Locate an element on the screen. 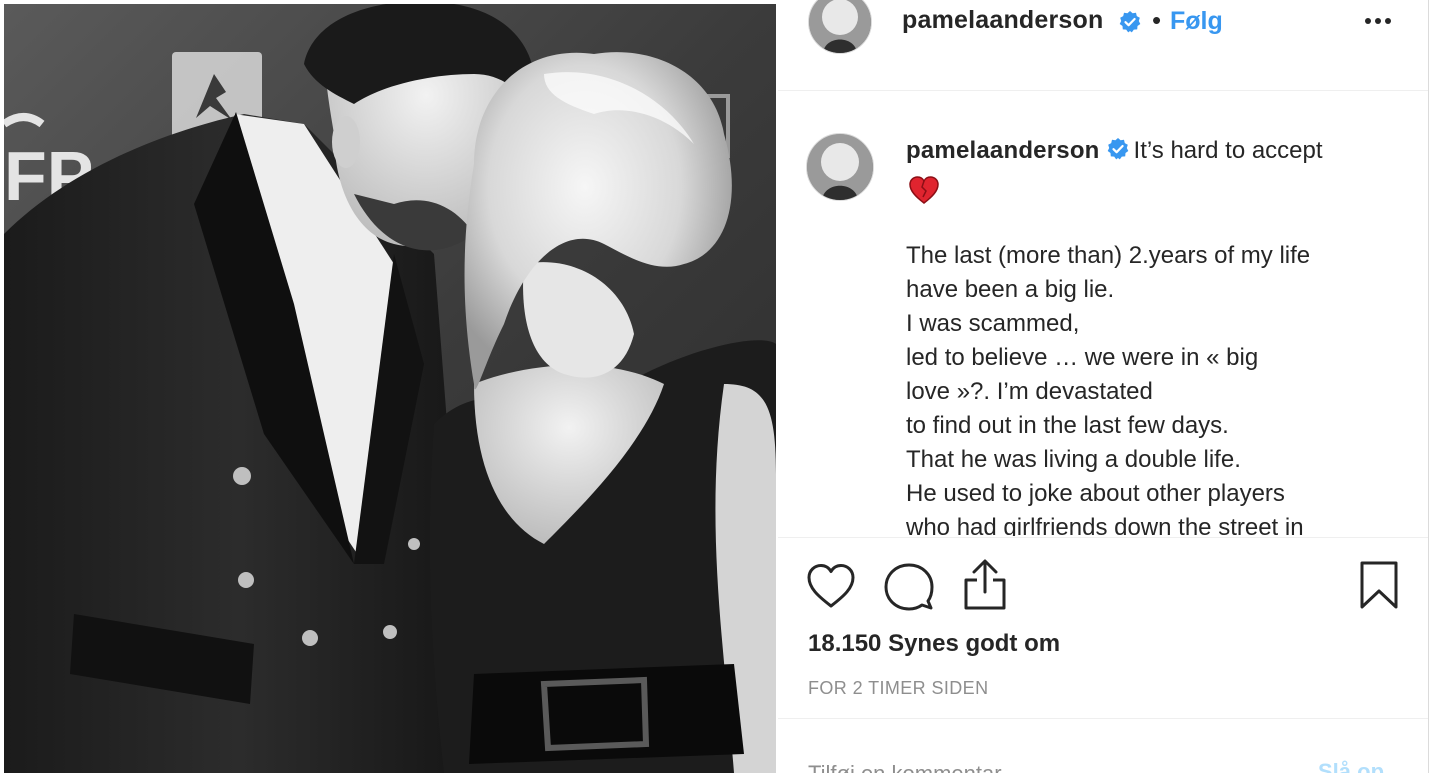 The height and width of the screenshot is (773, 1440). caption-line: The last (more than) 2.years of my life is located at coordinates (1108, 255).